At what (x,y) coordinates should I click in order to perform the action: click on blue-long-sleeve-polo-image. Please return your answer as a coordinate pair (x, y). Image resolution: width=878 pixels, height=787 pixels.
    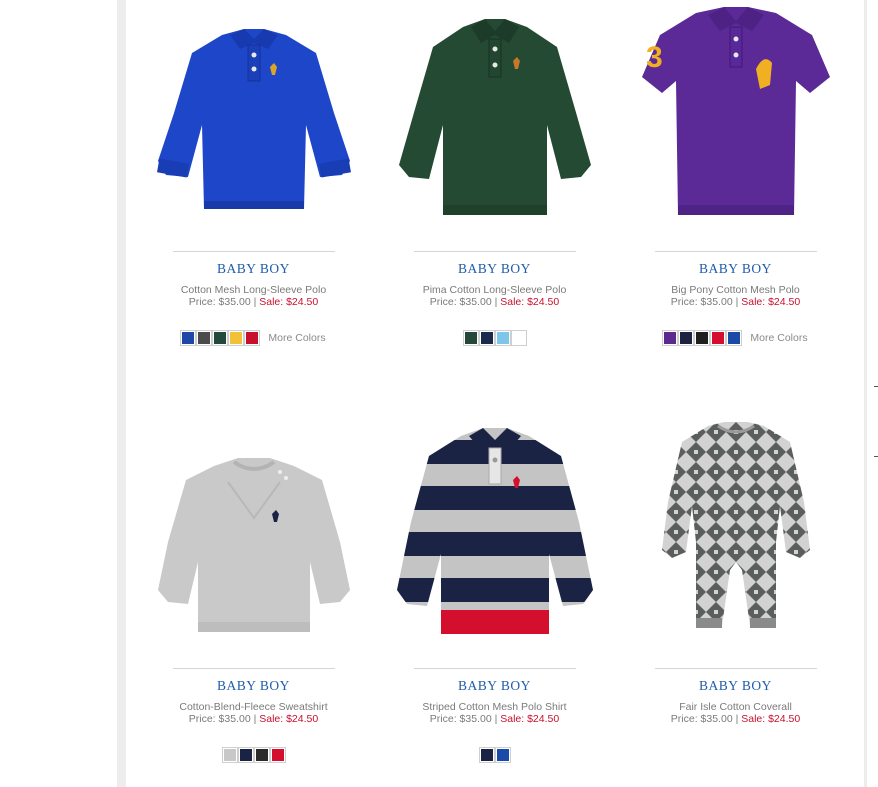
    Looking at the image, I should click on (254, 115).